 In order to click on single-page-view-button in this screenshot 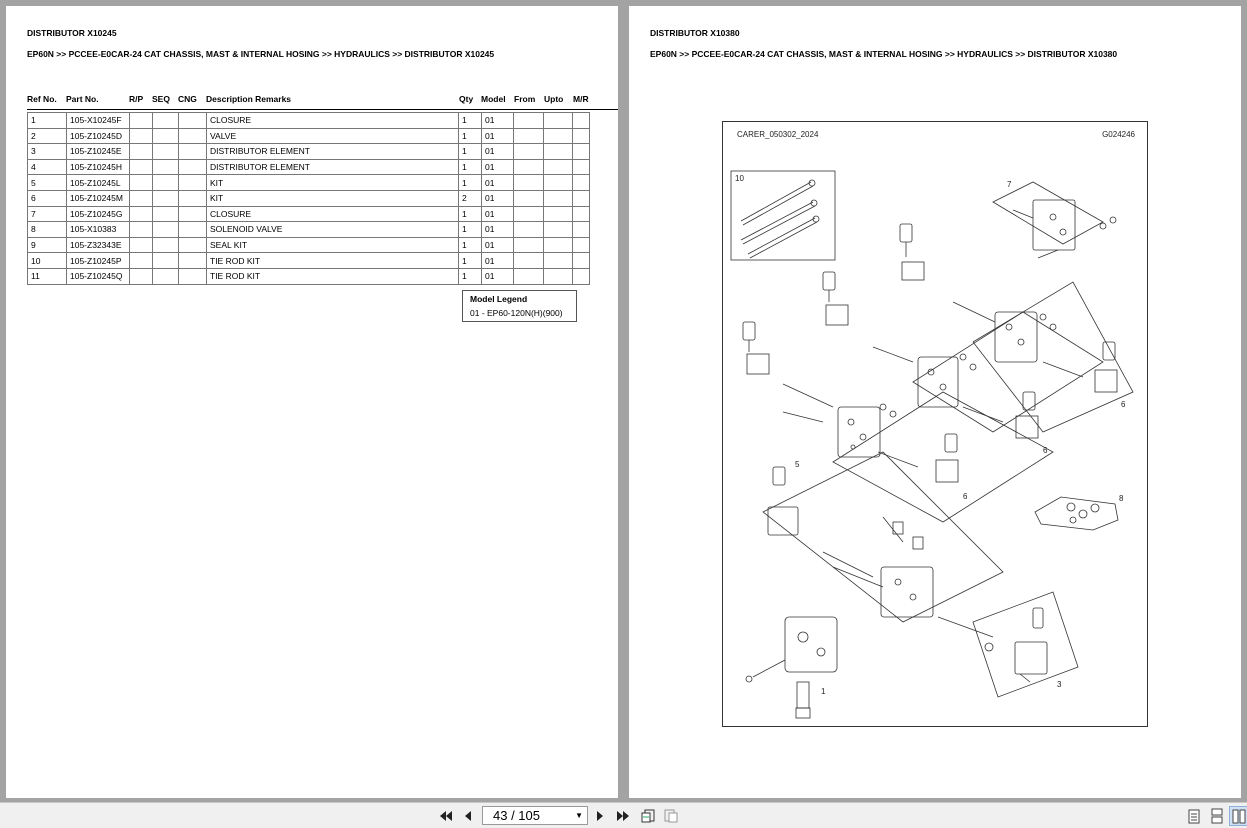, I will do `click(1194, 816)`.